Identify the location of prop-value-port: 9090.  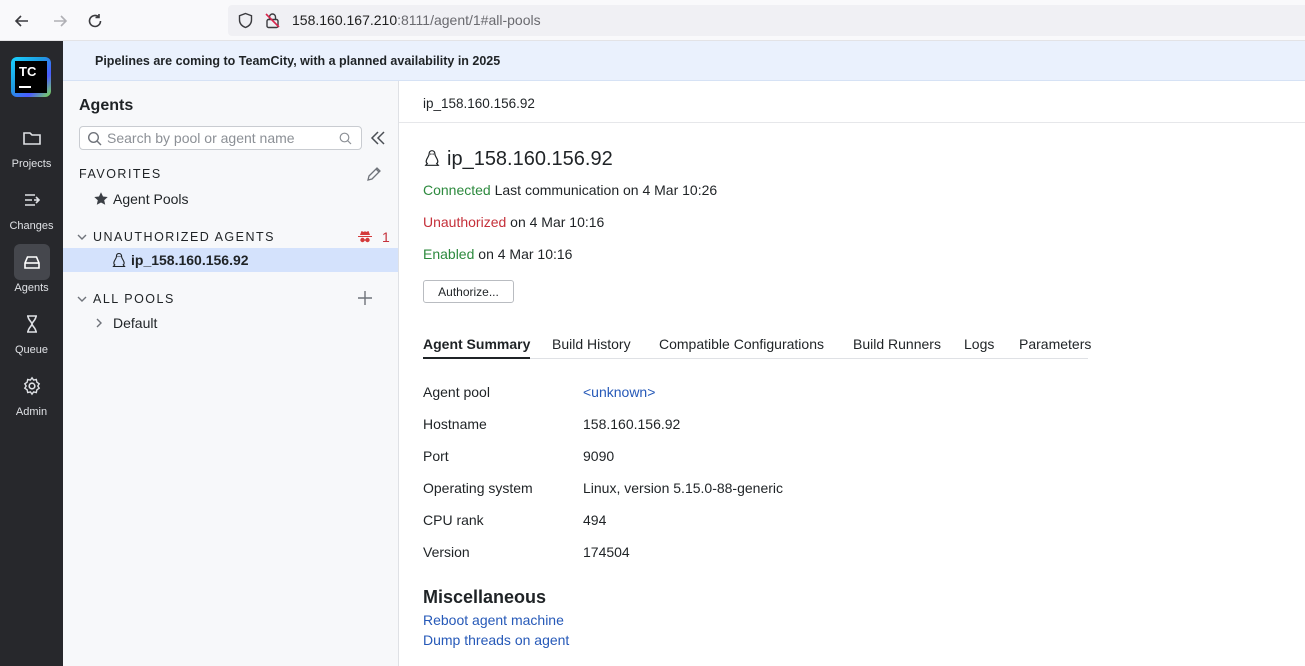
(599, 456).